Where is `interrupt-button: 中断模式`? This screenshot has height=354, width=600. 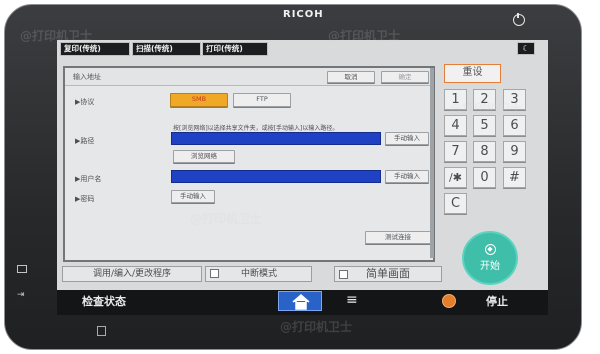
interrupt-button: 中断模式 is located at coordinates (258, 274).